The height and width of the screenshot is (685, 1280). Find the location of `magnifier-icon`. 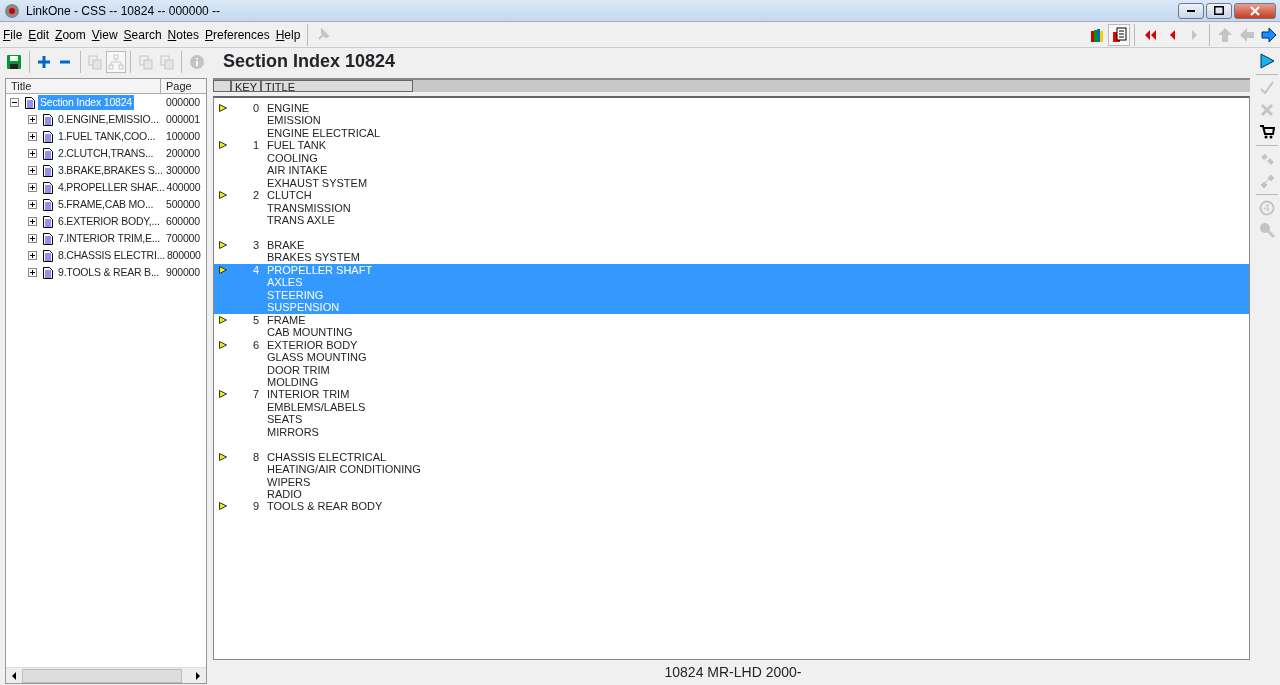

magnifier-icon is located at coordinates (1266, 230).